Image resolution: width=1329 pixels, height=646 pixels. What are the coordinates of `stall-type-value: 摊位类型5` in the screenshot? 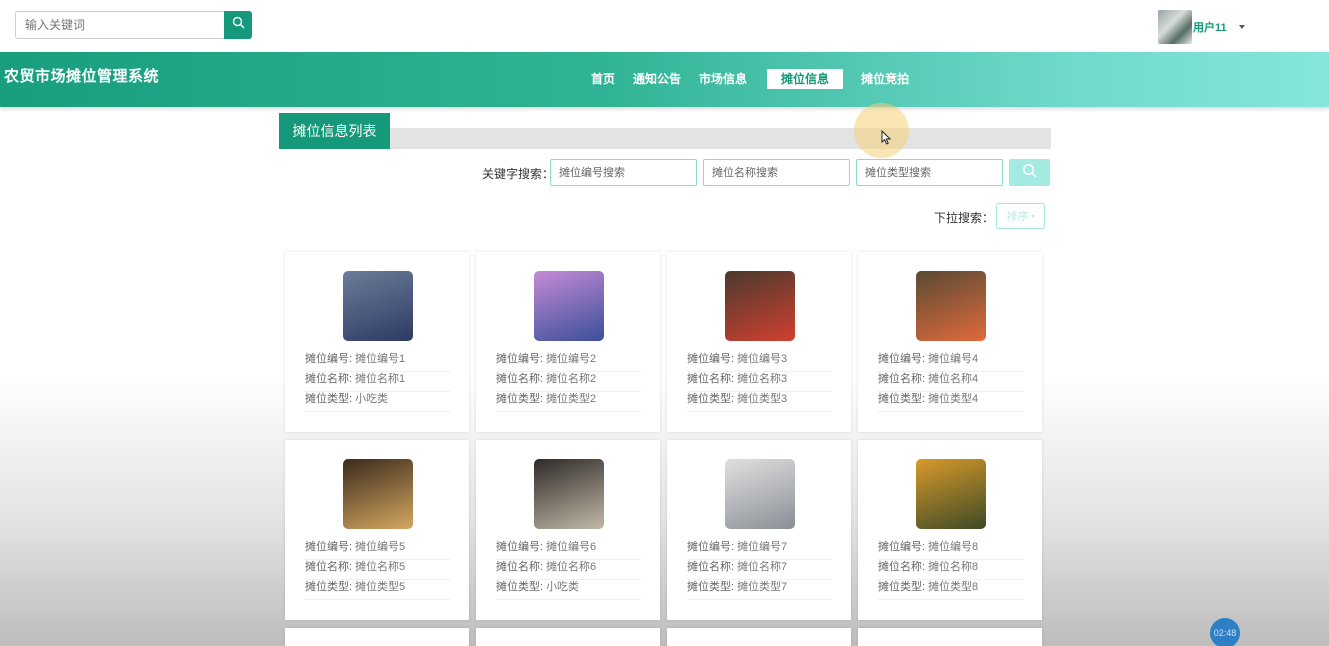 It's located at (380, 587).